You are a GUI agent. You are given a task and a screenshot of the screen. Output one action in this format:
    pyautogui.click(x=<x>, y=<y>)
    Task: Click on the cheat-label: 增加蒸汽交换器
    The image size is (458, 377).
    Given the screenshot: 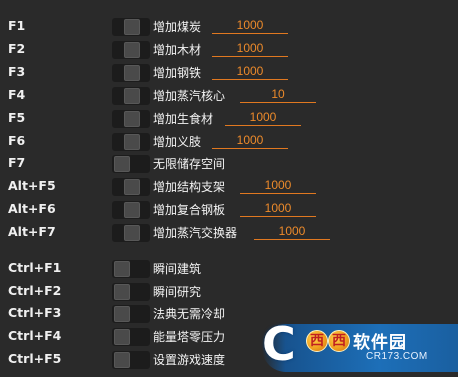 What is the action you would take?
    pyautogui.click(x=195, y=233)
    